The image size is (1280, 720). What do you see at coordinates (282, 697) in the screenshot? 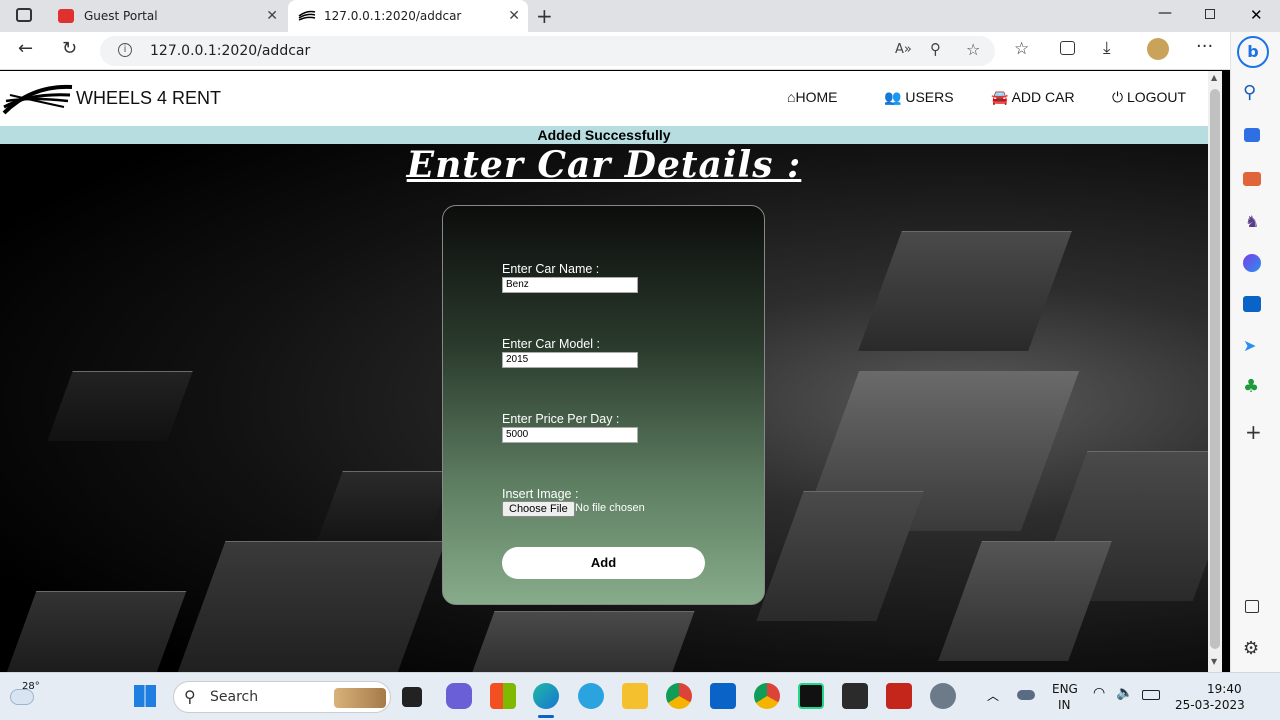
I see `taskbar-search: ⚲ Search` at bounding box center [282, 697].